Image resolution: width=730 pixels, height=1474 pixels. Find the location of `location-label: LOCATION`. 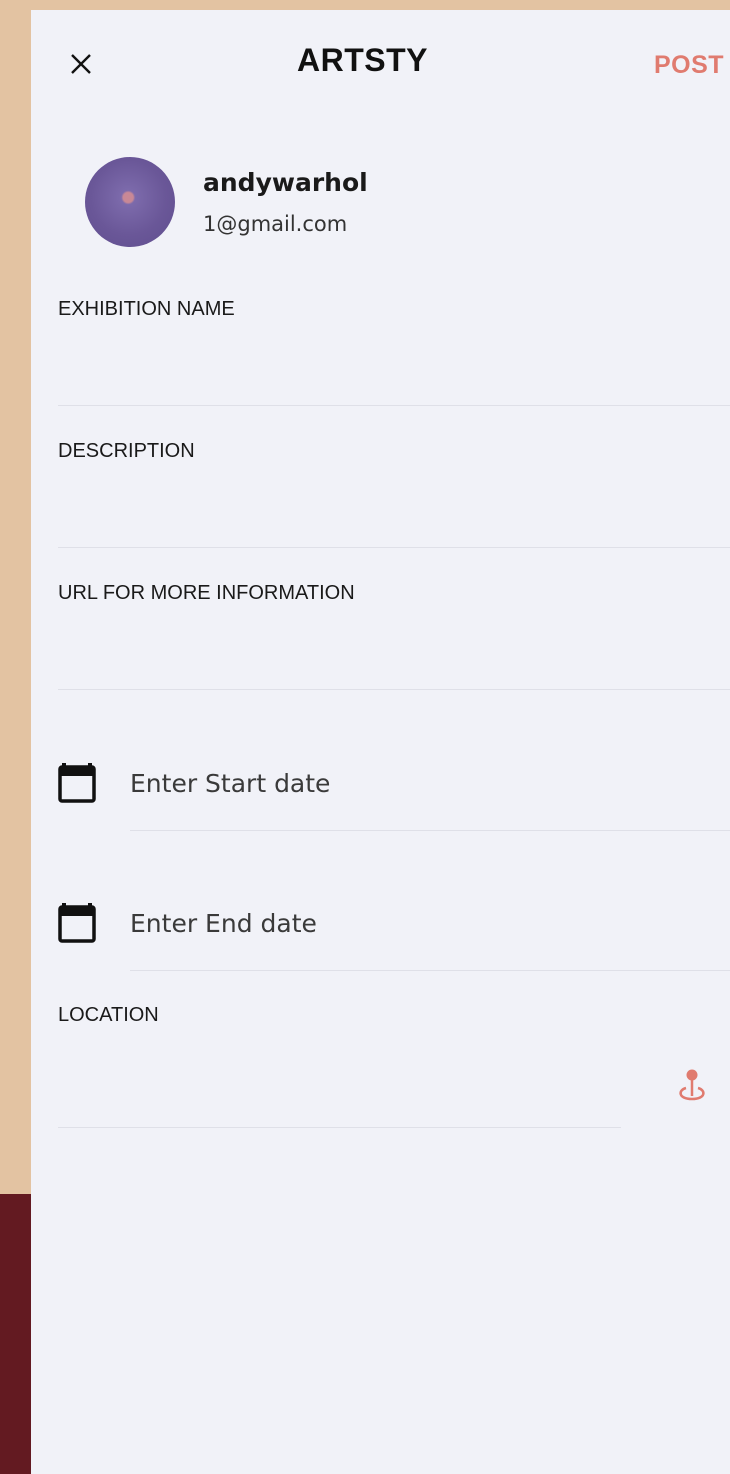

location-label: LOCATION is located at coordinates (108, 1015).